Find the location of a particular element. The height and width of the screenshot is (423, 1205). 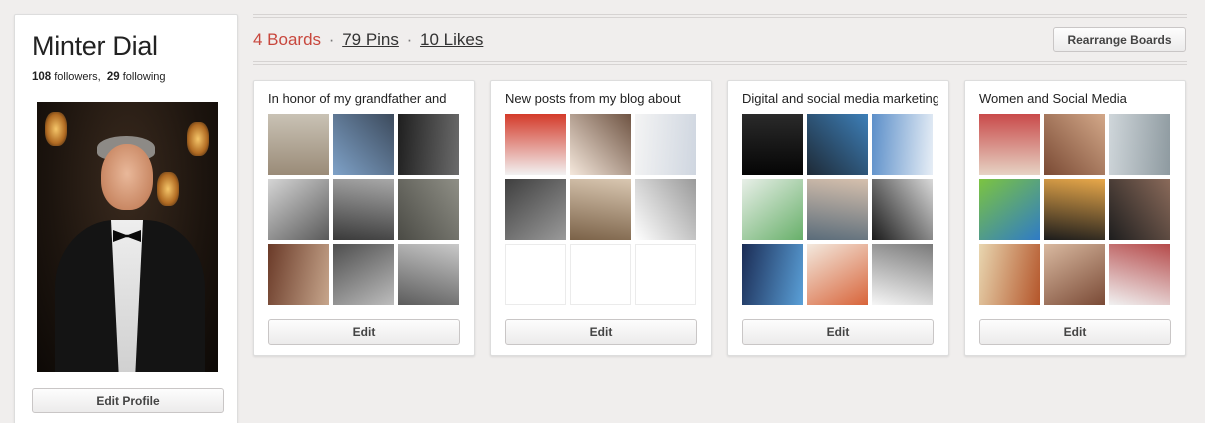

board-title: In honor of my grandfather and is located at coordinates (366, 98).